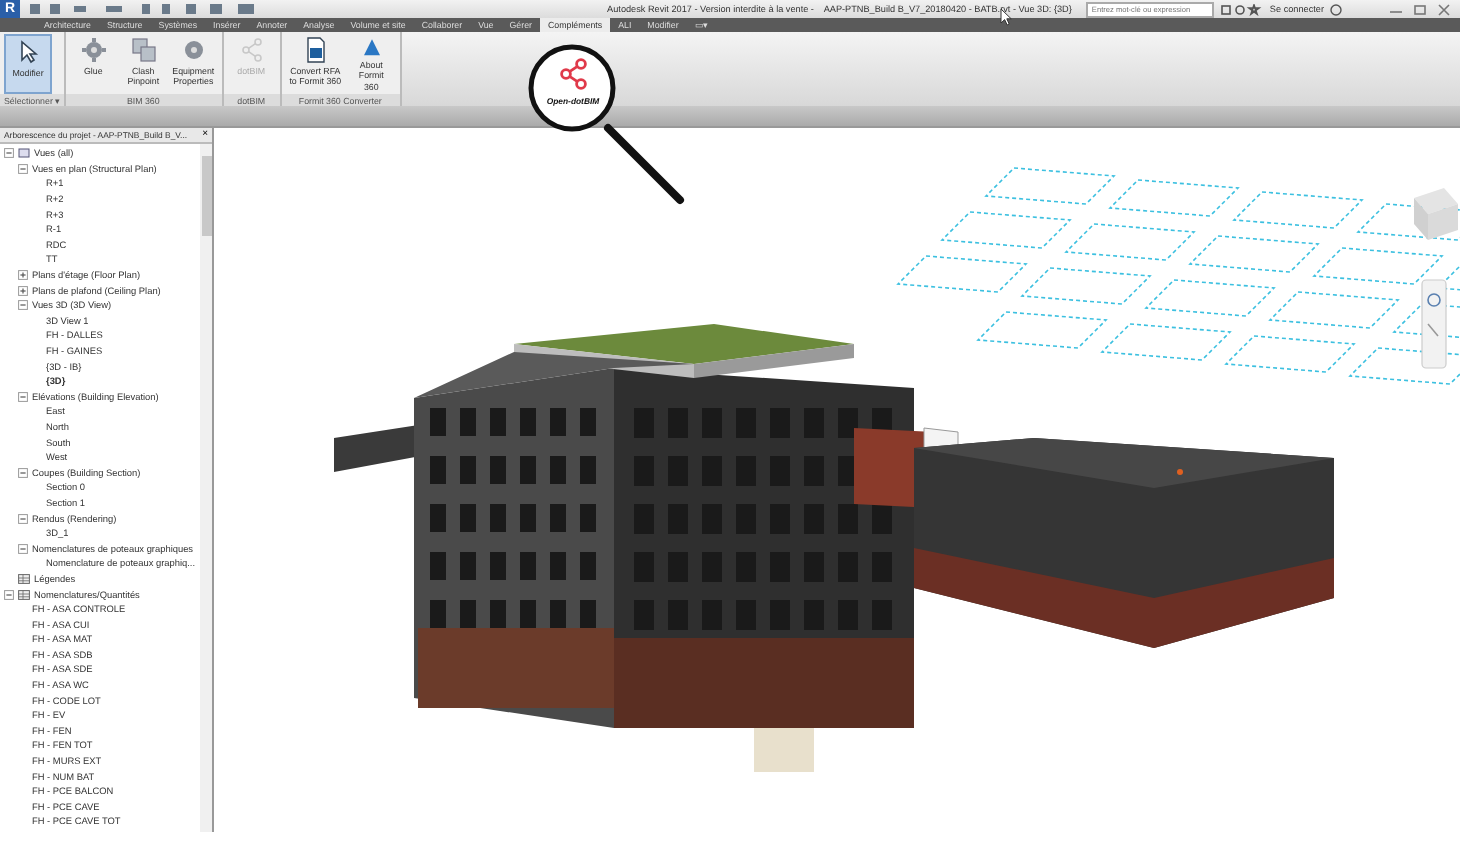  Describe the element at coordinates (1420, 9) in the screenshot. I see `maximize-icon` at that location.